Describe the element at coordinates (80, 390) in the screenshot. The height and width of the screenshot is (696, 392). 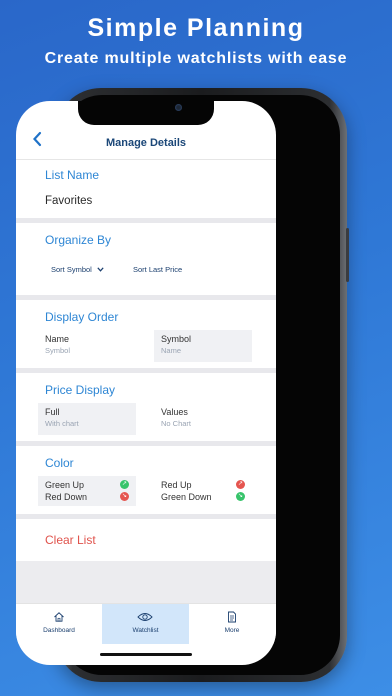
I see `price-display-heading: Price Display` at that location.